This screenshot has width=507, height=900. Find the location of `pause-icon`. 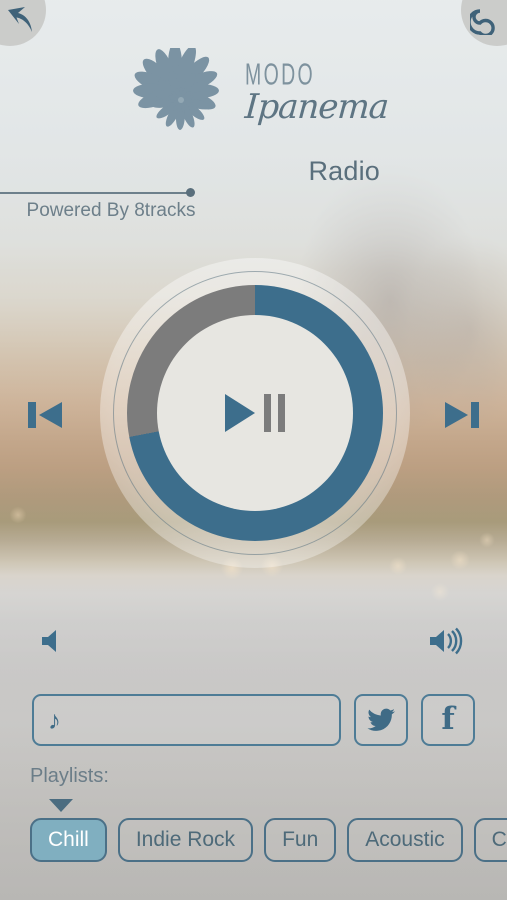

pause-icon is located at coordinates (274, 413).